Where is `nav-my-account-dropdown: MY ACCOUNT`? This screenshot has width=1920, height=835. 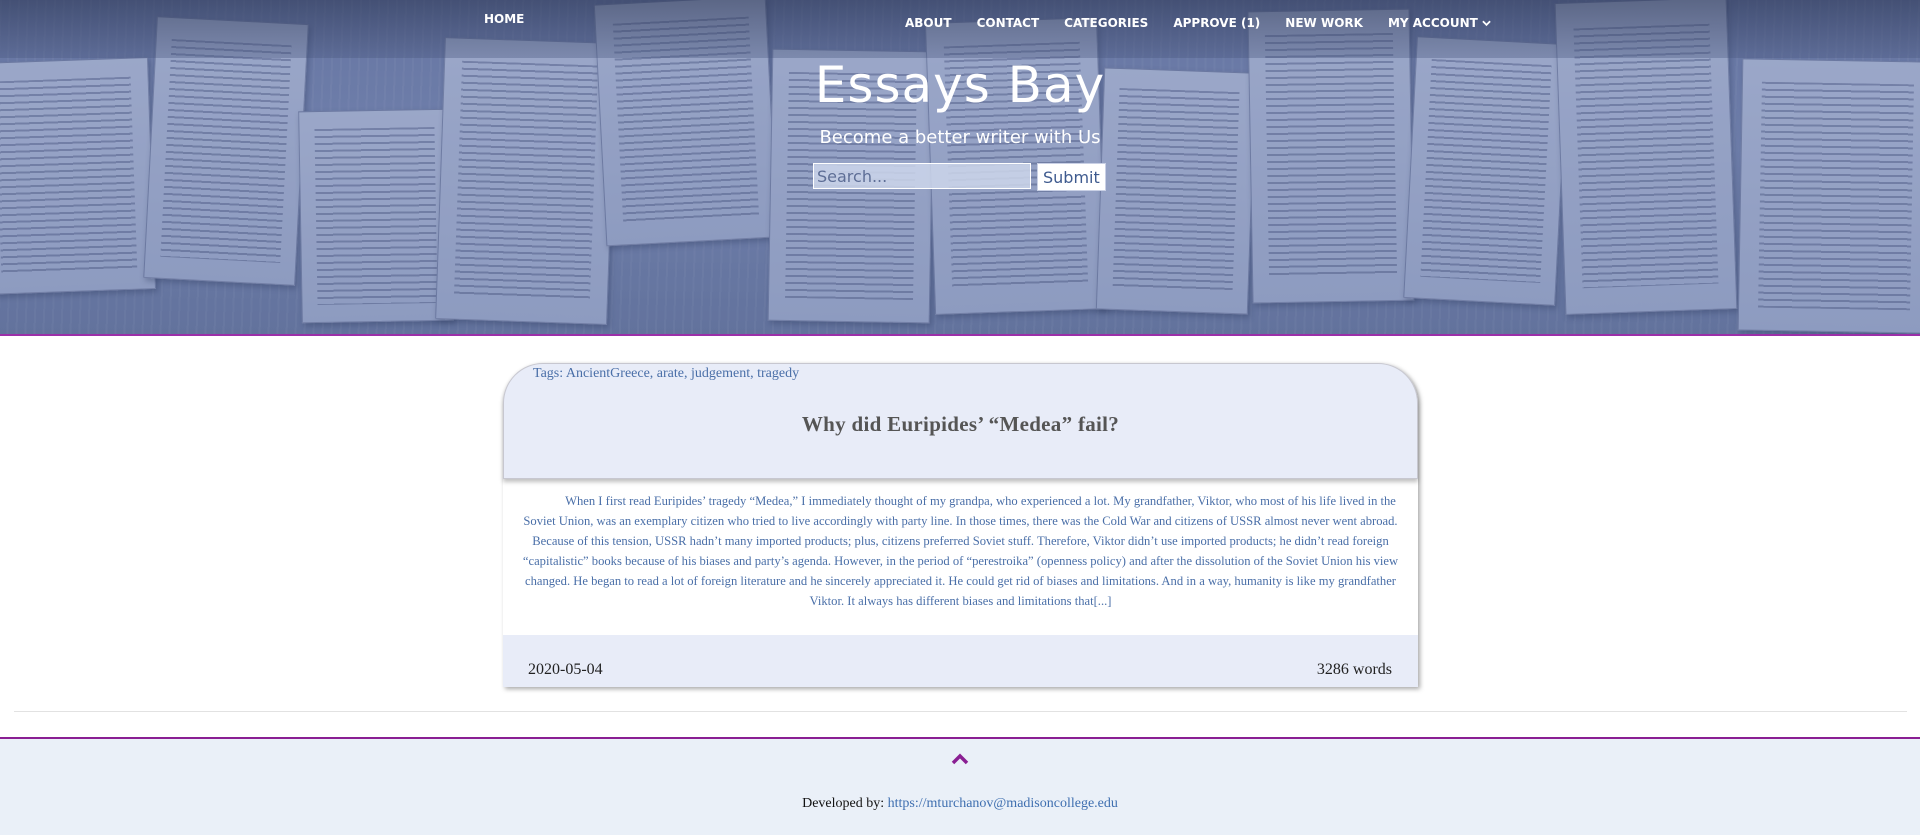
nav-my-account-dropdown: MY ACCOUNT is located at coordinates (1439, 23).